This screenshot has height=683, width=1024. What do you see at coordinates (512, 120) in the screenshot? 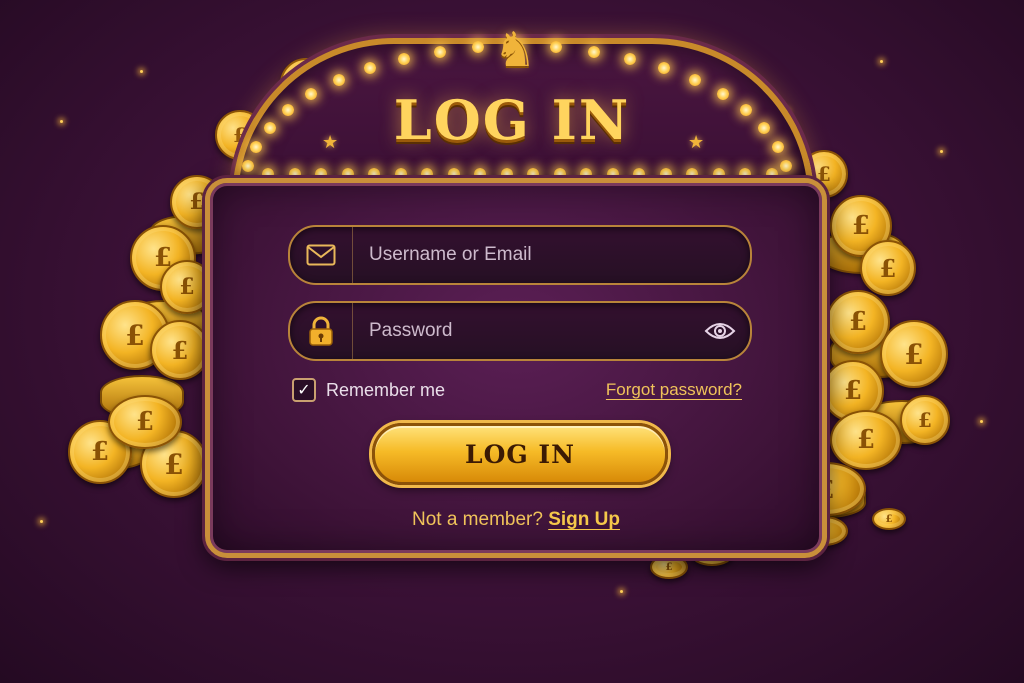
I see `page-title: LOG IN` at bounding box center [512, 120].